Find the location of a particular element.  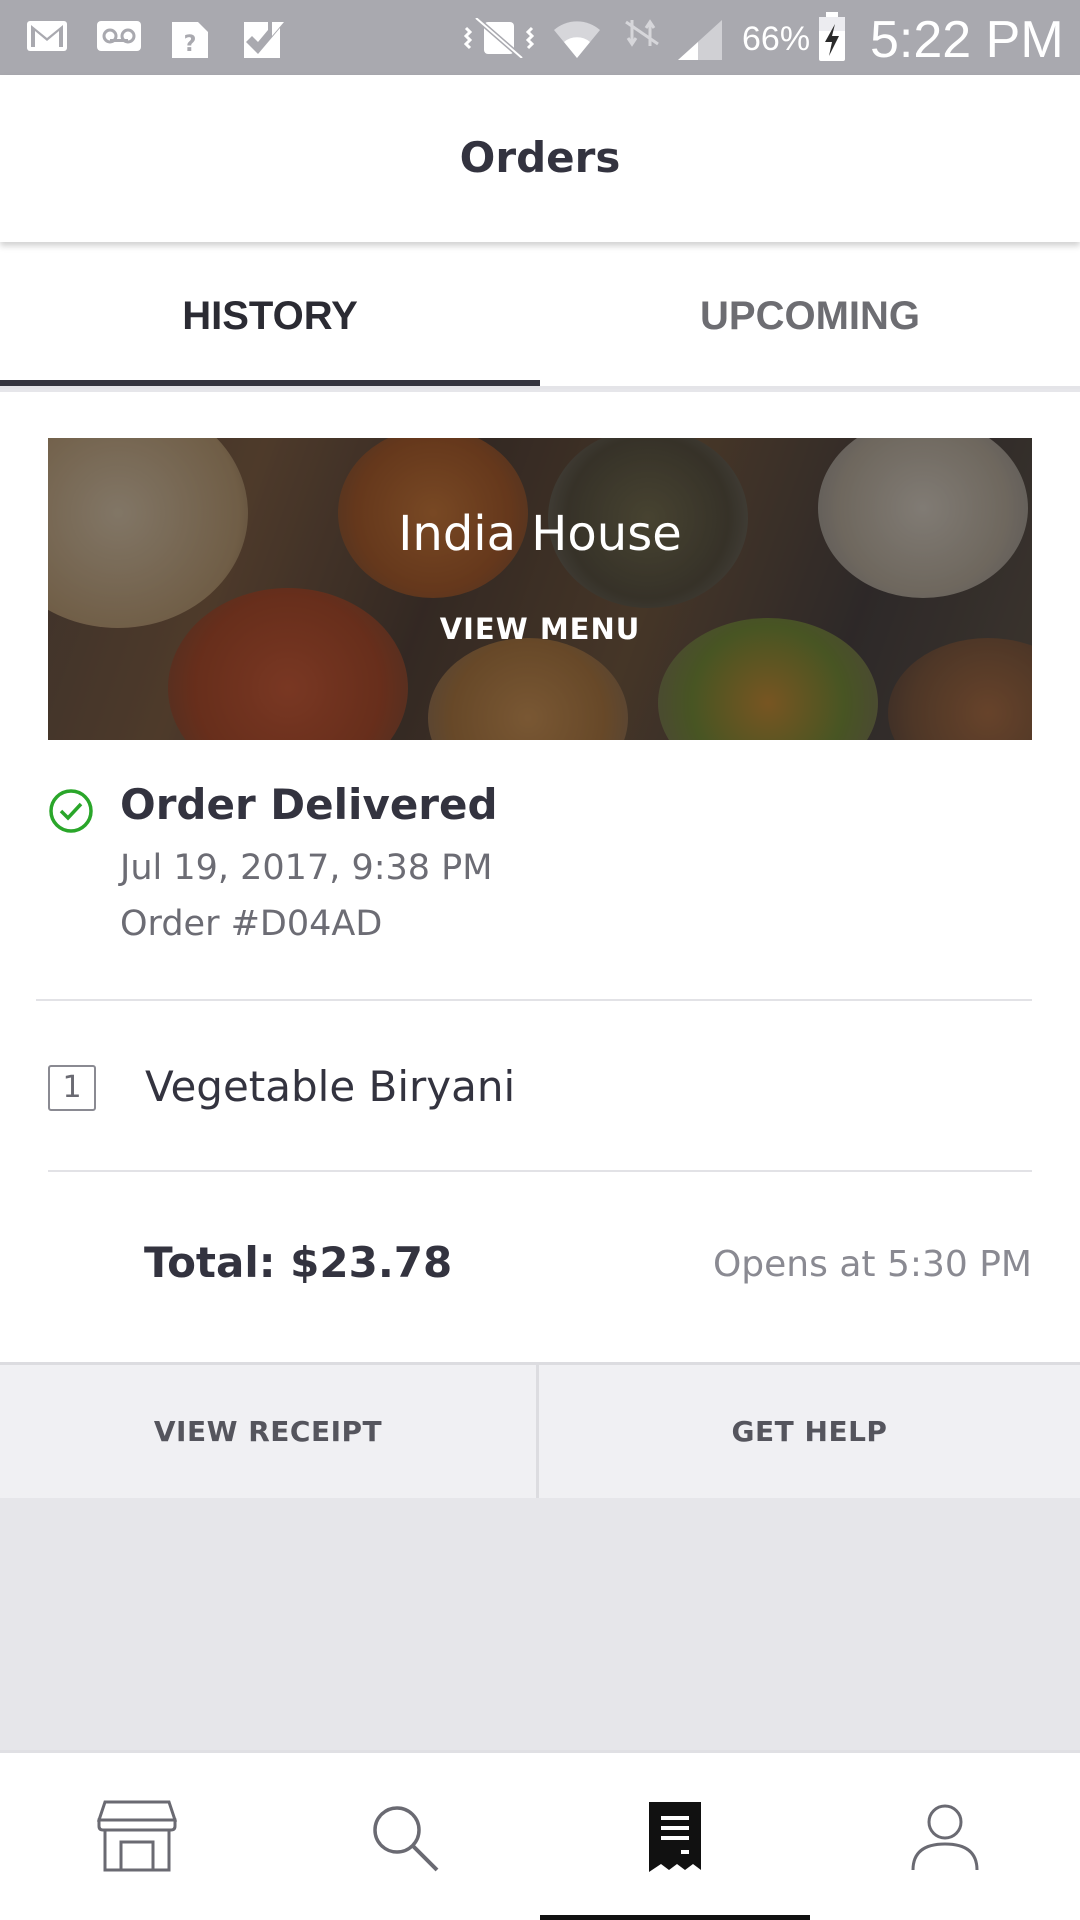

bottom-navigation is located at coordinates (540, 1835).